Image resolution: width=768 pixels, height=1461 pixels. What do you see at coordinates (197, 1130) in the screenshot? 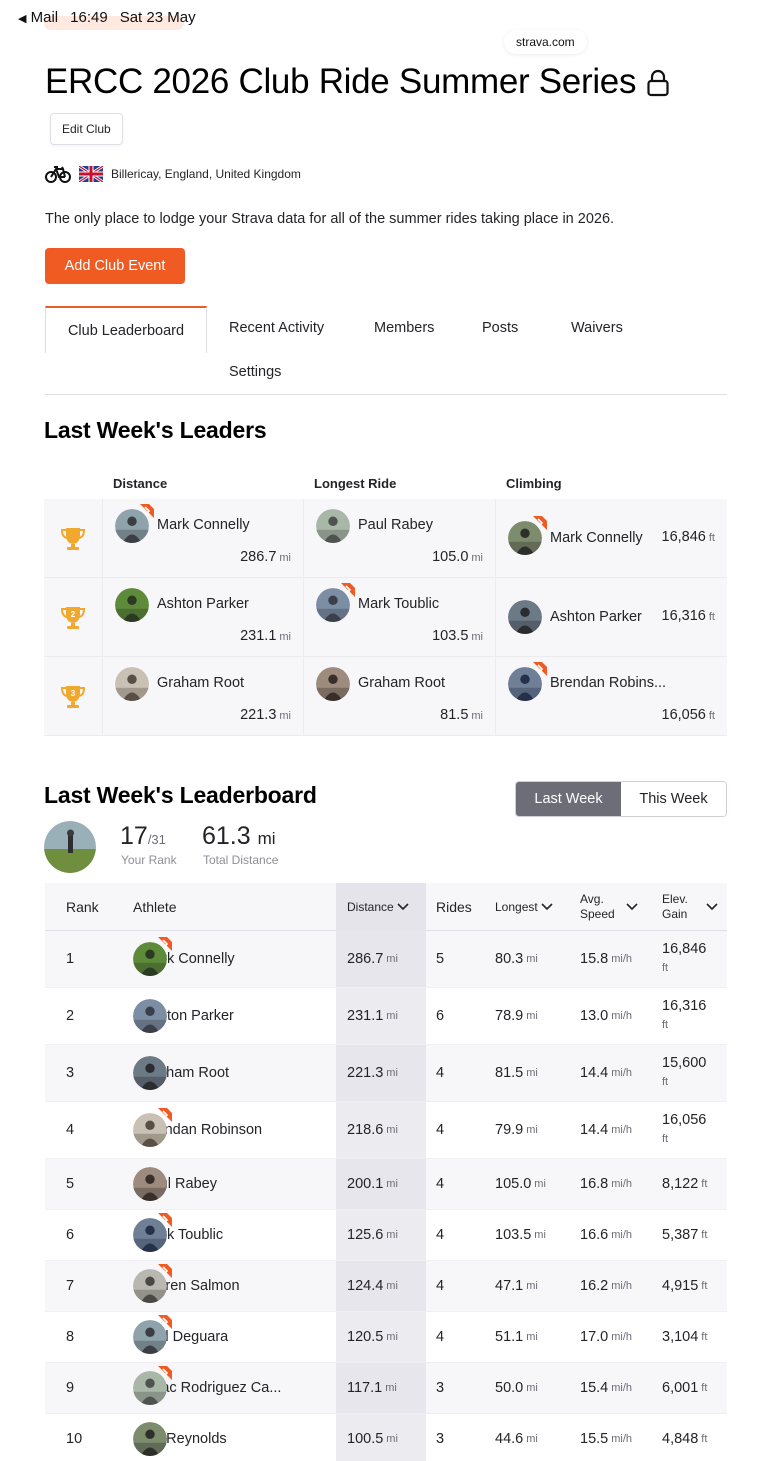
I see `athlete-cell: Brendan Robinson` at bounding box center [197, 1130].